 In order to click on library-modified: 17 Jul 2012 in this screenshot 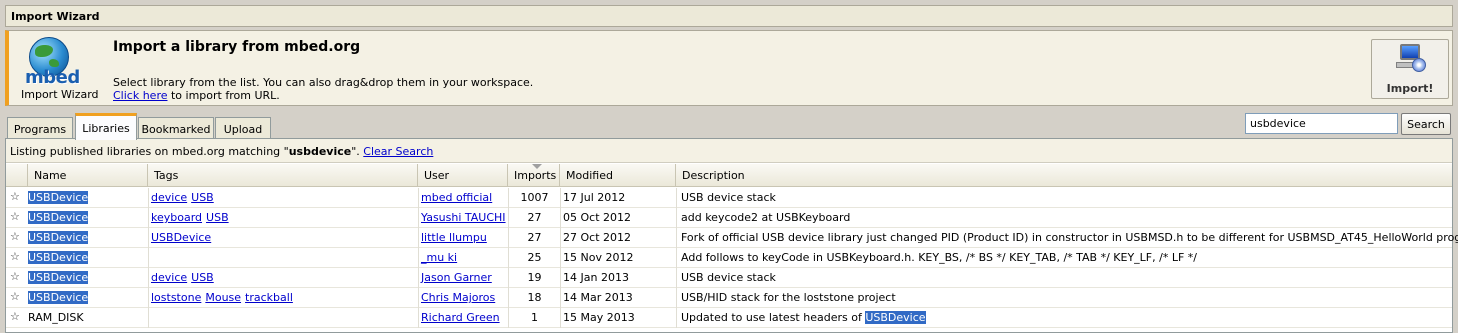, I will do `click(618, 198)`.